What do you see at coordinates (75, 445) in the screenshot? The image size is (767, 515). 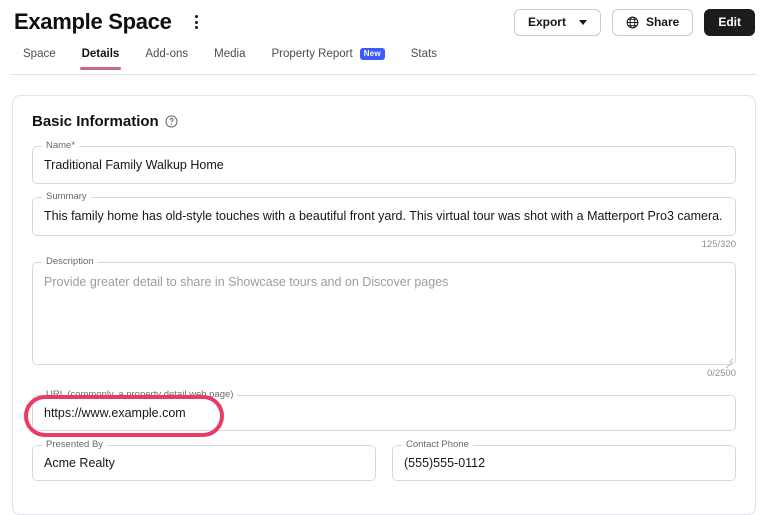 I see `presented-by-field-label: Presented By` at bounding box center [75, 445].